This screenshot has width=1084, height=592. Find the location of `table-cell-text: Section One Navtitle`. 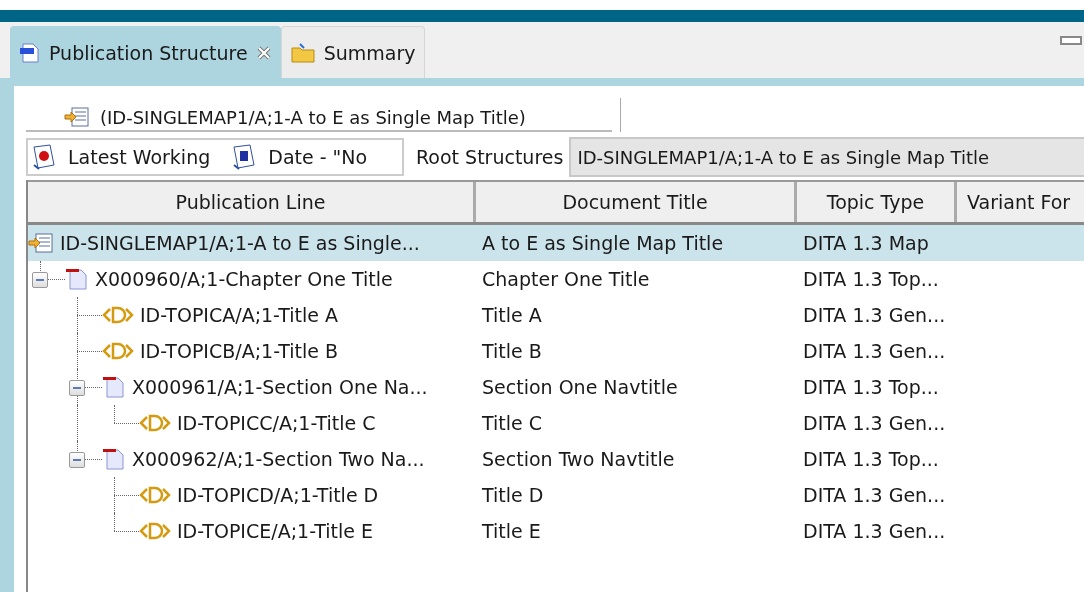

table-cell-text: Section One Navtitle is located at coordinates (580, 387).